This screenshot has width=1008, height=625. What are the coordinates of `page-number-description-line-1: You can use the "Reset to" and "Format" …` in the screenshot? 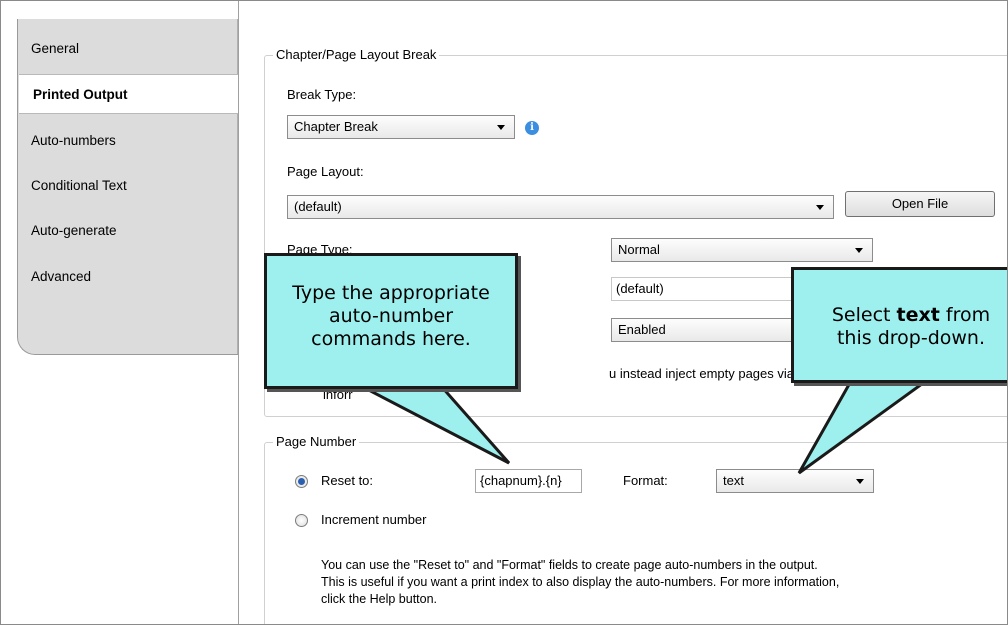 It's located at (569, 565).